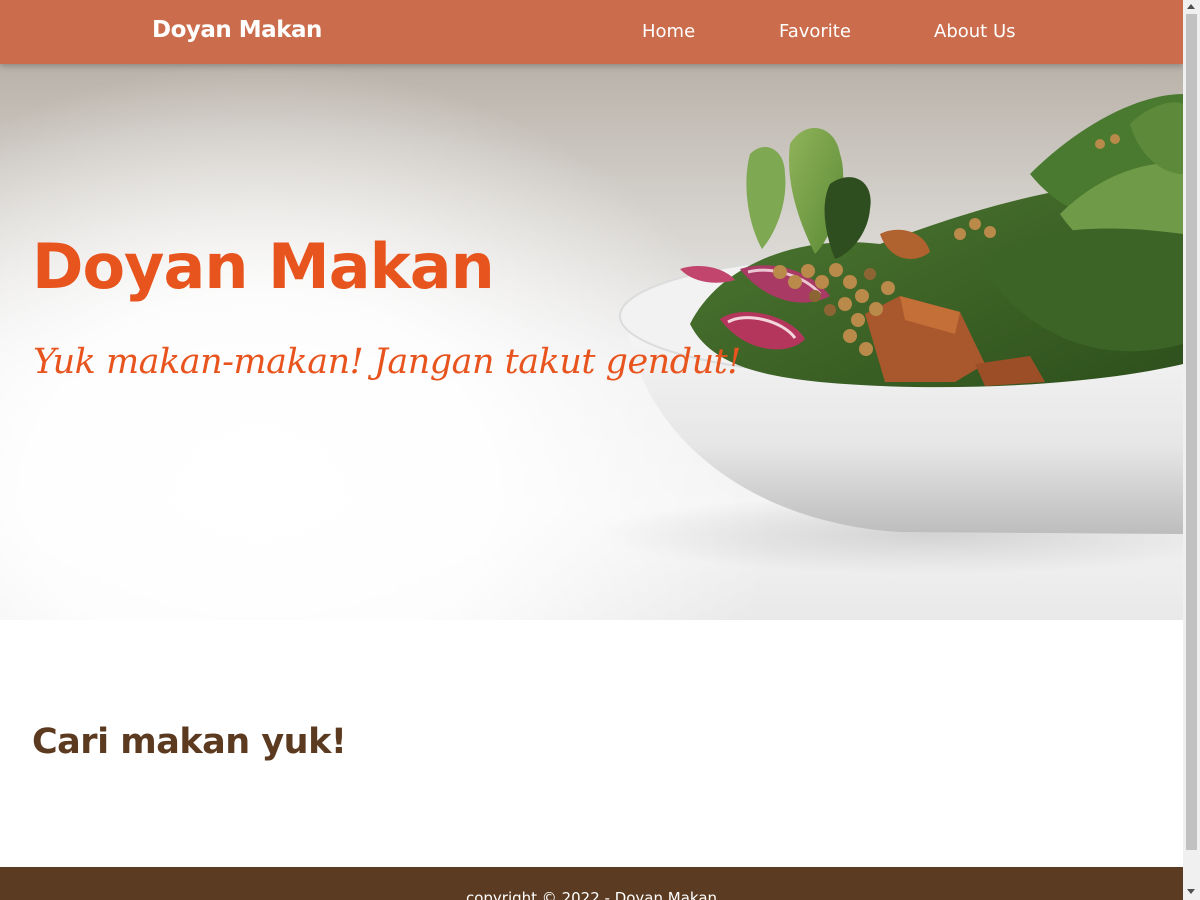  Describe the element at coordinates (591, 32) in the screenshot. I see `top-navbar: Doyan Makan Home Favorite About Us` at that location.